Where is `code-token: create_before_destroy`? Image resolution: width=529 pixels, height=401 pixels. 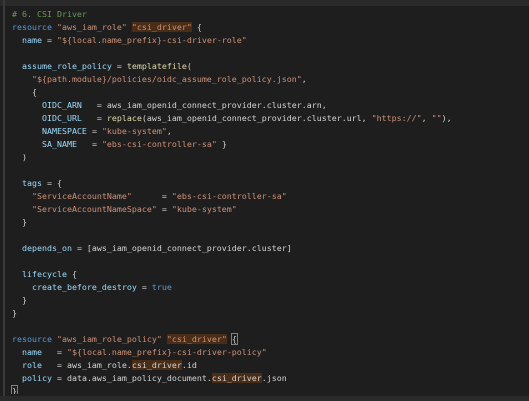 code-token: create_before_destroy is located at coordinates (77, 287).